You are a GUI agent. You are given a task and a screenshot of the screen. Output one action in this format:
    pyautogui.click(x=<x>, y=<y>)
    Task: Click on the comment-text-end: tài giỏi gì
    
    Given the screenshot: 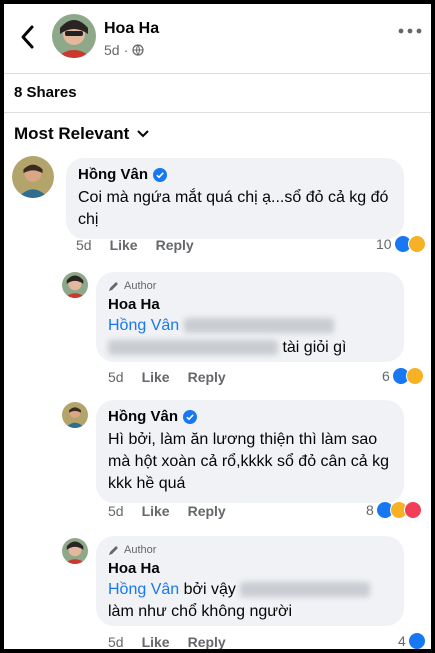 What is the action you would take?
    pyautogui.click(x=314, y=347)
    